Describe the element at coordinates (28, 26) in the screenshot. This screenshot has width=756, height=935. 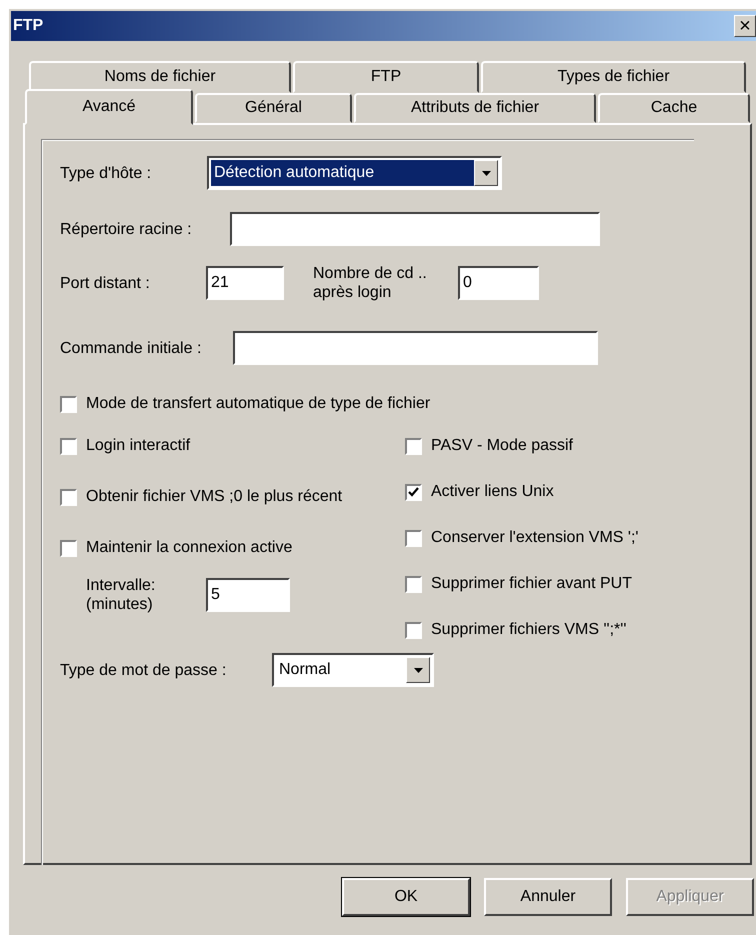
I see `window-title: FTP` at that location.